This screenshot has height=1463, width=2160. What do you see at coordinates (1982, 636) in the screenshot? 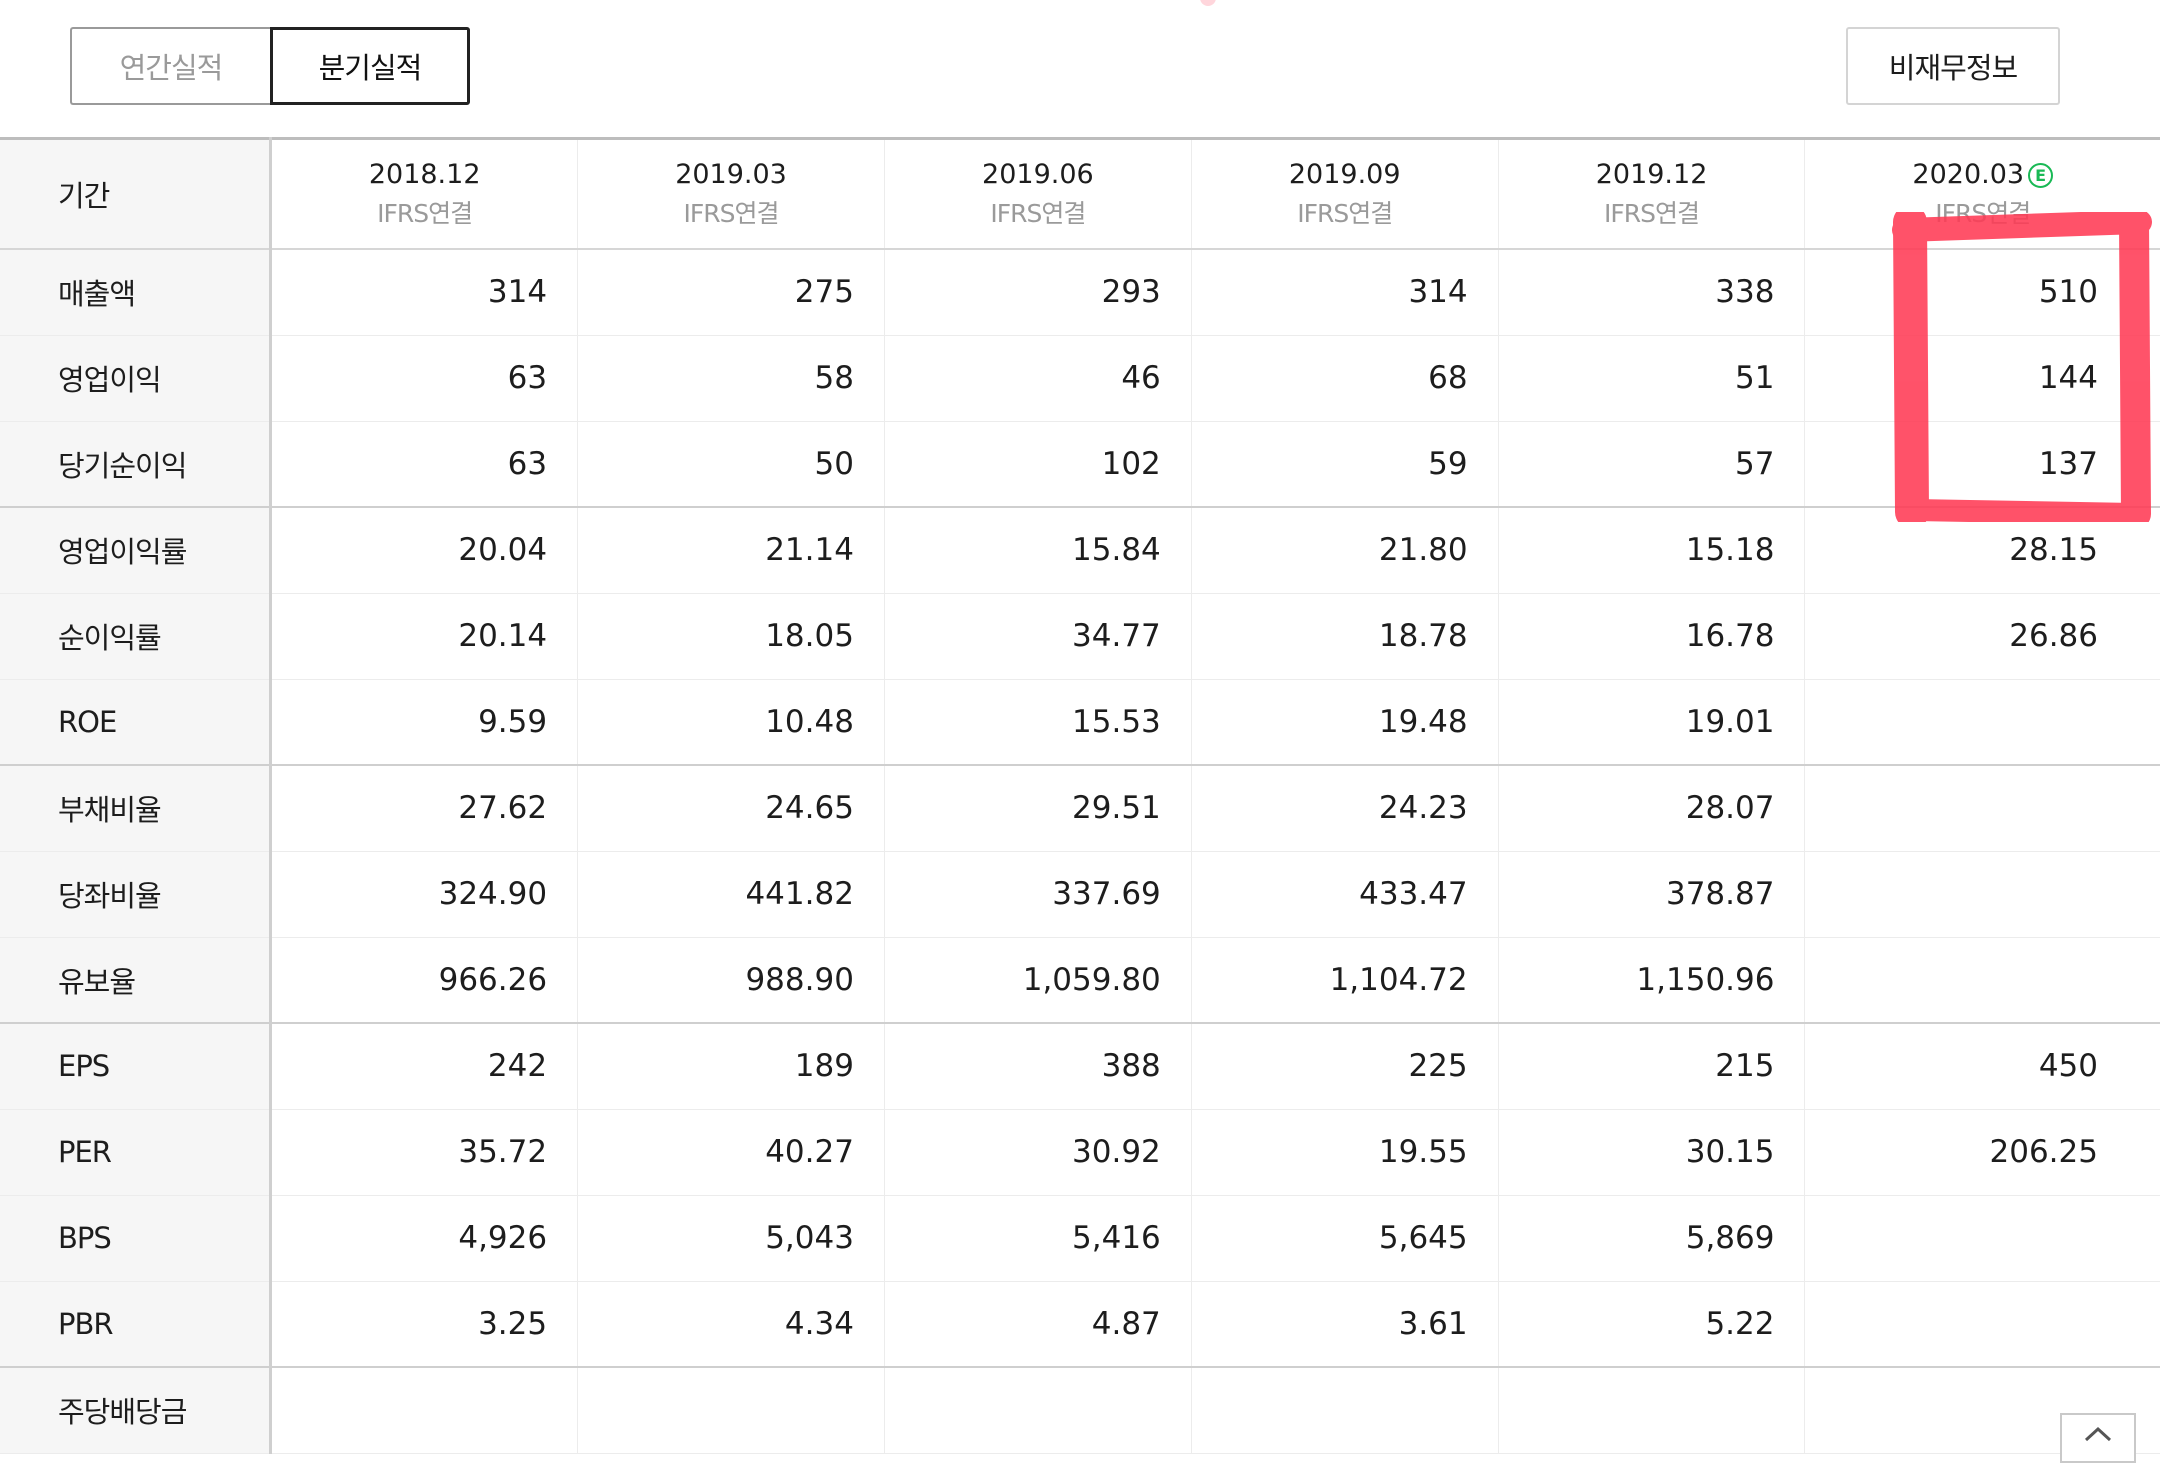
I see `table-cell: 26.86` at bounding box center [1982, 636].